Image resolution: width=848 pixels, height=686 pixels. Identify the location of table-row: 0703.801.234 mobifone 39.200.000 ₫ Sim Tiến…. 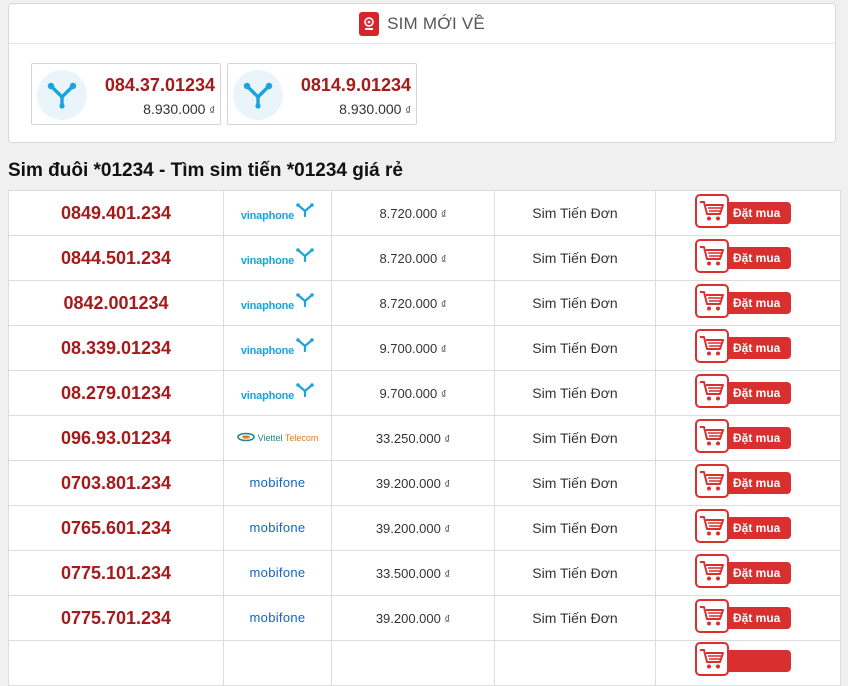
(424, 483).